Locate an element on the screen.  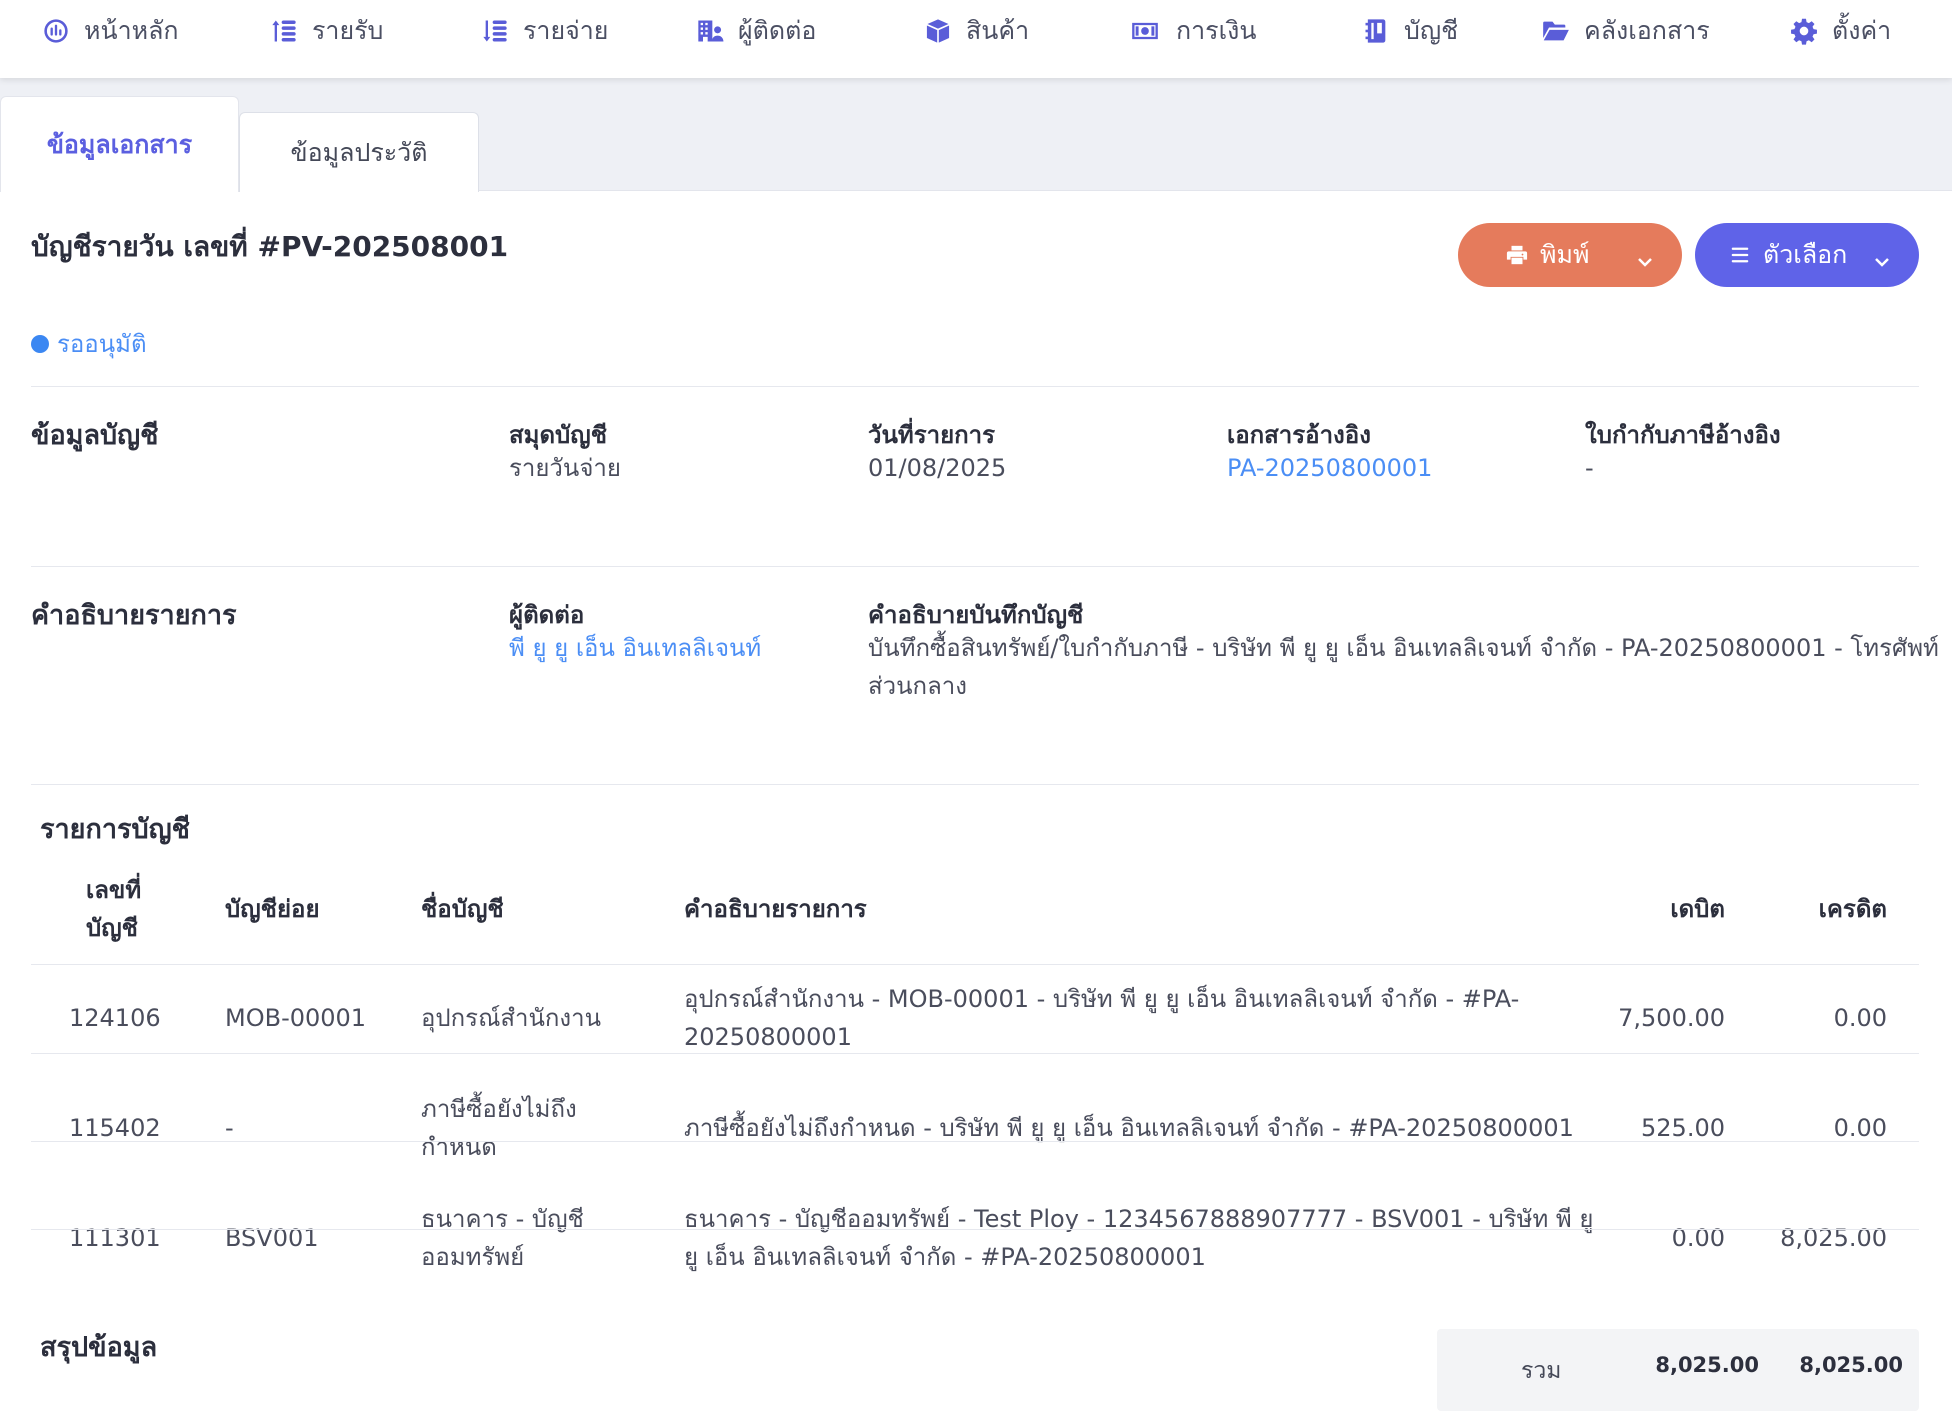
folder-icon is located at coordinates (1556, 31).